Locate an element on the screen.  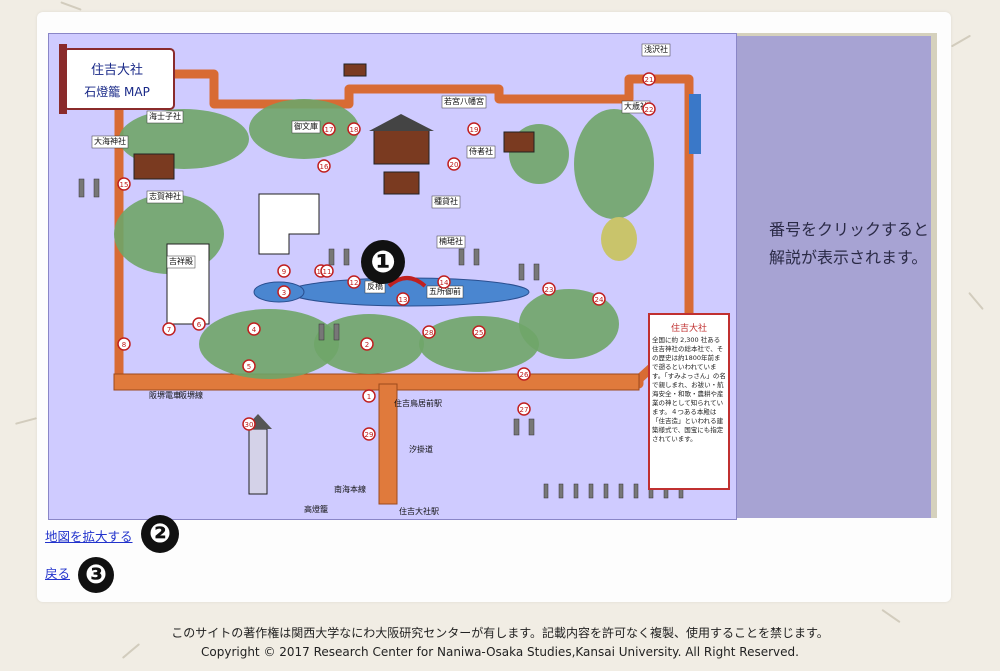
lantern-pin-number: 27 is located at coordinates (524, 410).